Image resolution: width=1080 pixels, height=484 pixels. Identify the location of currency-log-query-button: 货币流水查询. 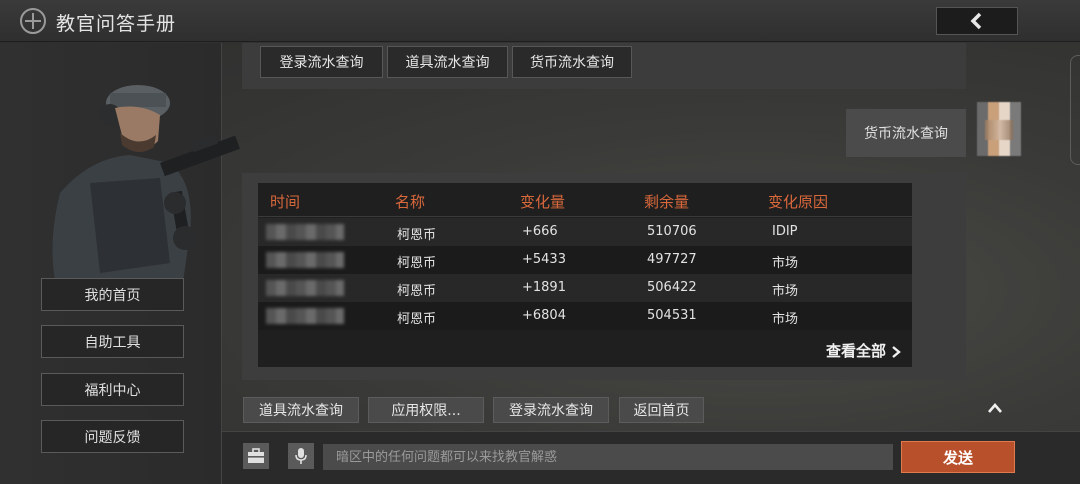
(572, 62).